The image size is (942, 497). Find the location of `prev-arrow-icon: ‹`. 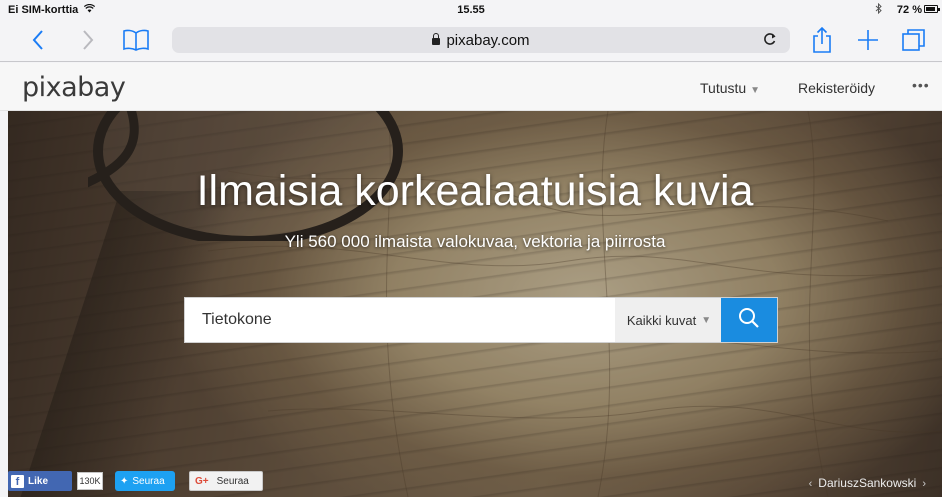

prev-arrow-icon: ‹ is located at coordinates (811, 484).